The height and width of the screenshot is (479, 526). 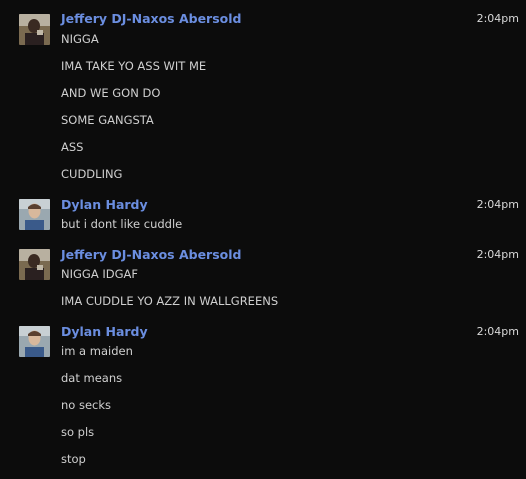 What do you see at coordinates (122, 224) in the screenshot?
I see `message-text: but i dont like cuddle` at bounding box center [122, 224].